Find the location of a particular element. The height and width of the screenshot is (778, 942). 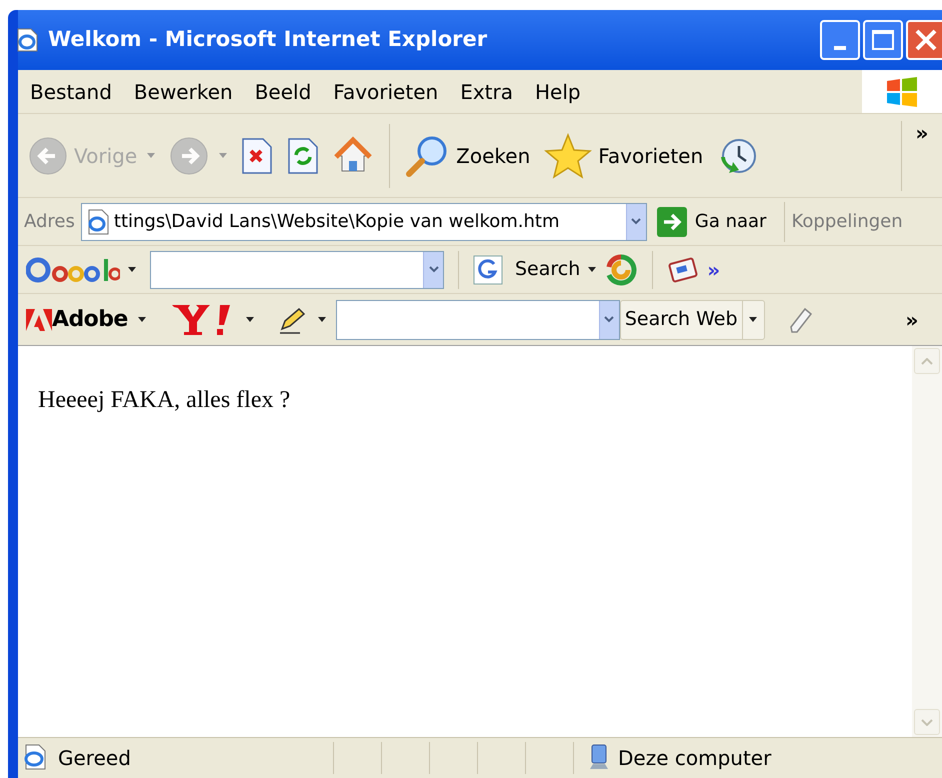

refresh-button is located at coordinates (303, 155).